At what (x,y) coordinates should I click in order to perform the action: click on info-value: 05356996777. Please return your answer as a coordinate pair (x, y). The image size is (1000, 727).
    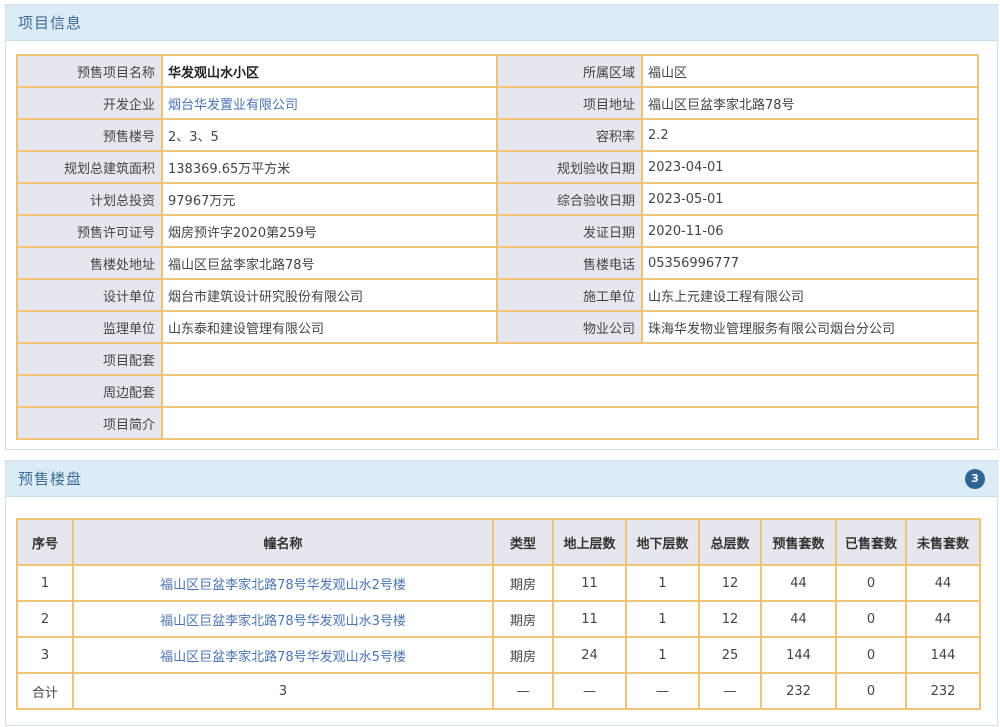
    Looking at the image, I should click on (810, 263).